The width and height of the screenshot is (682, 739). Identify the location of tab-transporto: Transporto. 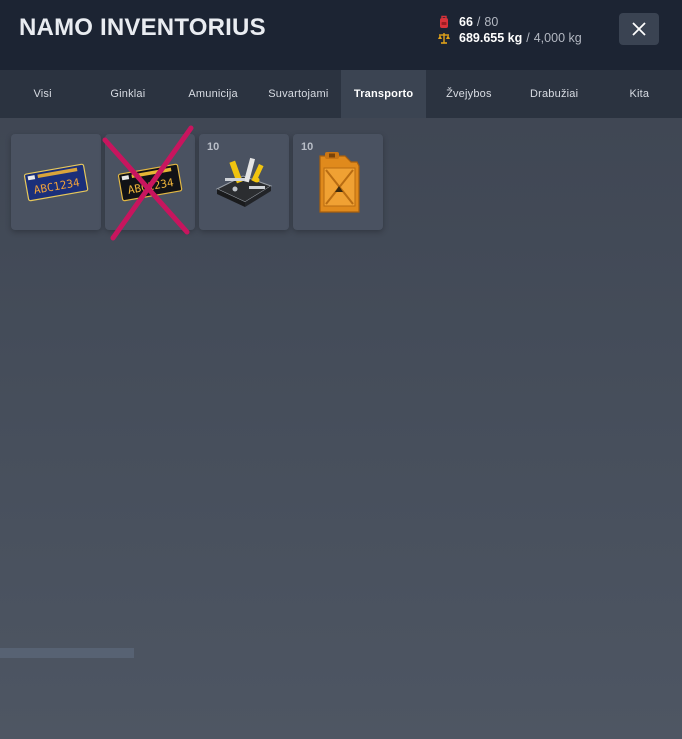
(384, 94).